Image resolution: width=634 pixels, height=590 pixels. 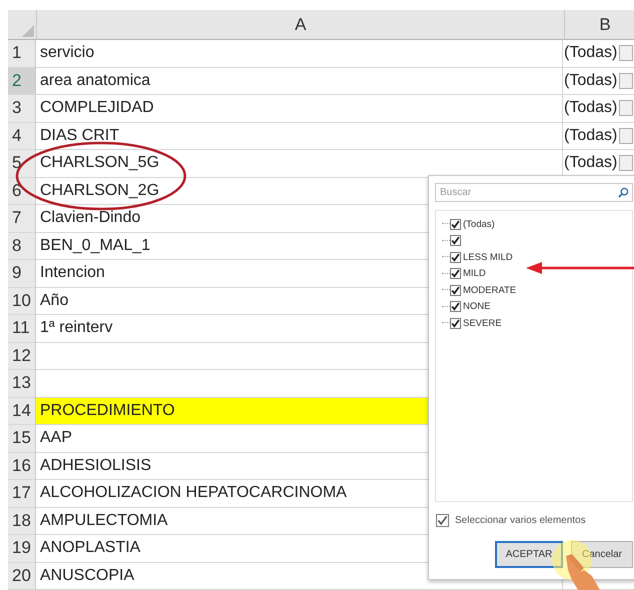 I want to click on table-cell: servicio, so click(x=299, y=54).